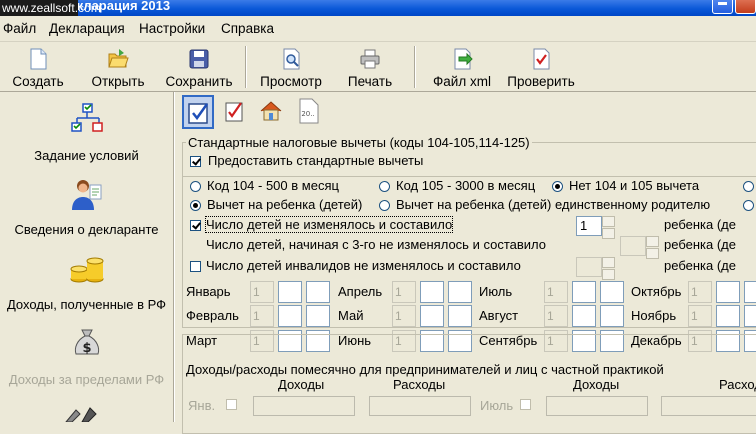 This screenshot has width=756, height=434. I want to click on coins-icon, so click(86, 270).